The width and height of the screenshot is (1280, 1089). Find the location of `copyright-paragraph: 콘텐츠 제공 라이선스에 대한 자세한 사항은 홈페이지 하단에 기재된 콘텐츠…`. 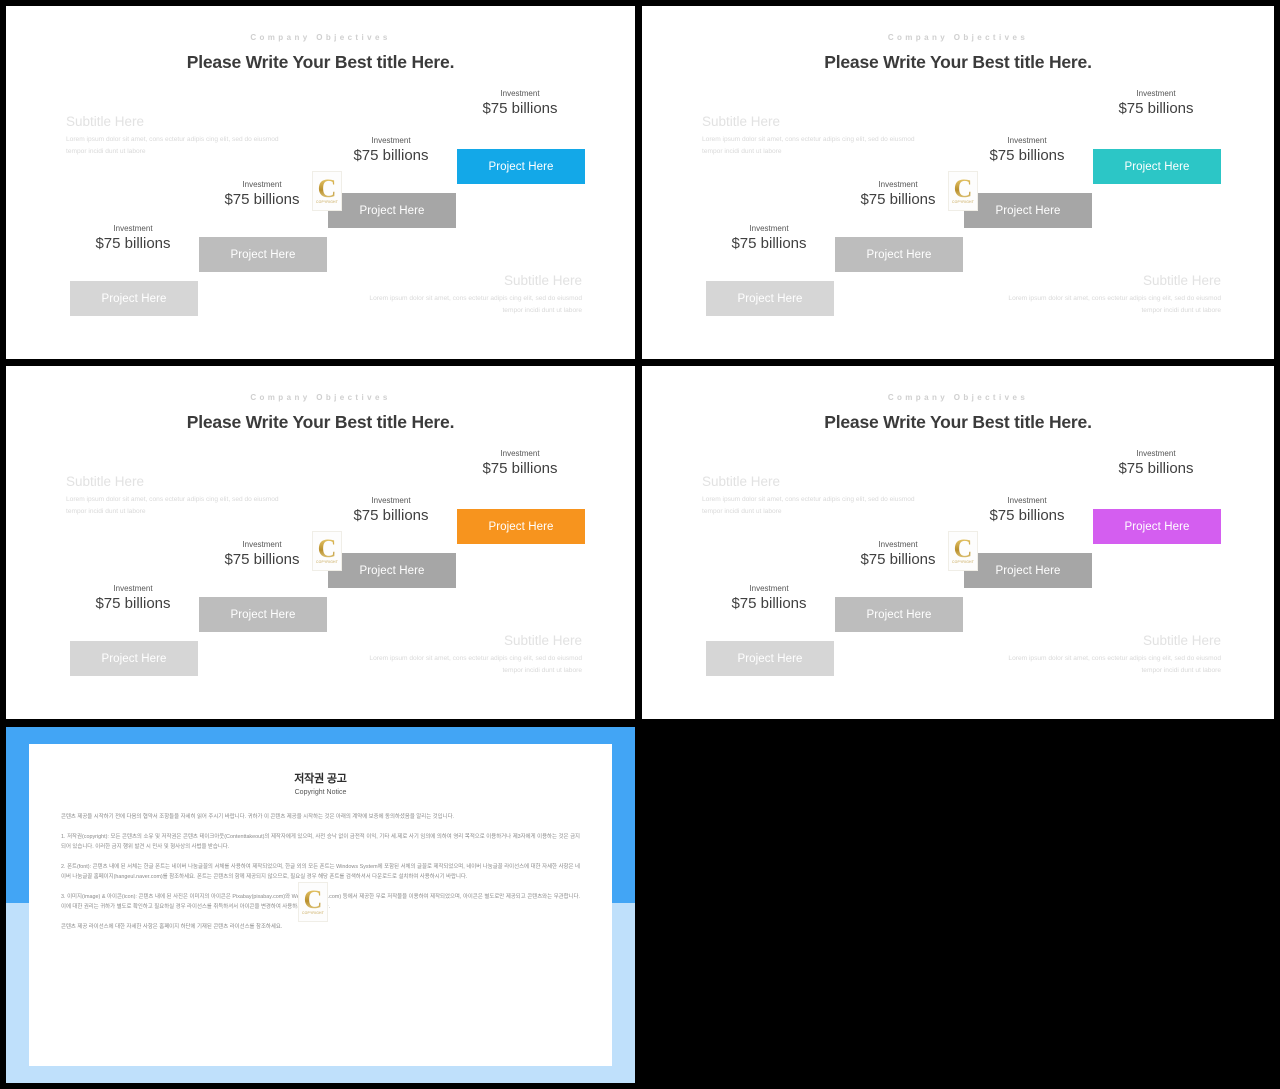

copyright-paragraph: 콘텐츠 제공 라이선스에 대한 자세한 사항은 홈페이지 하단에 기재된 콘텐츠… is located at coordinates (172, 926).